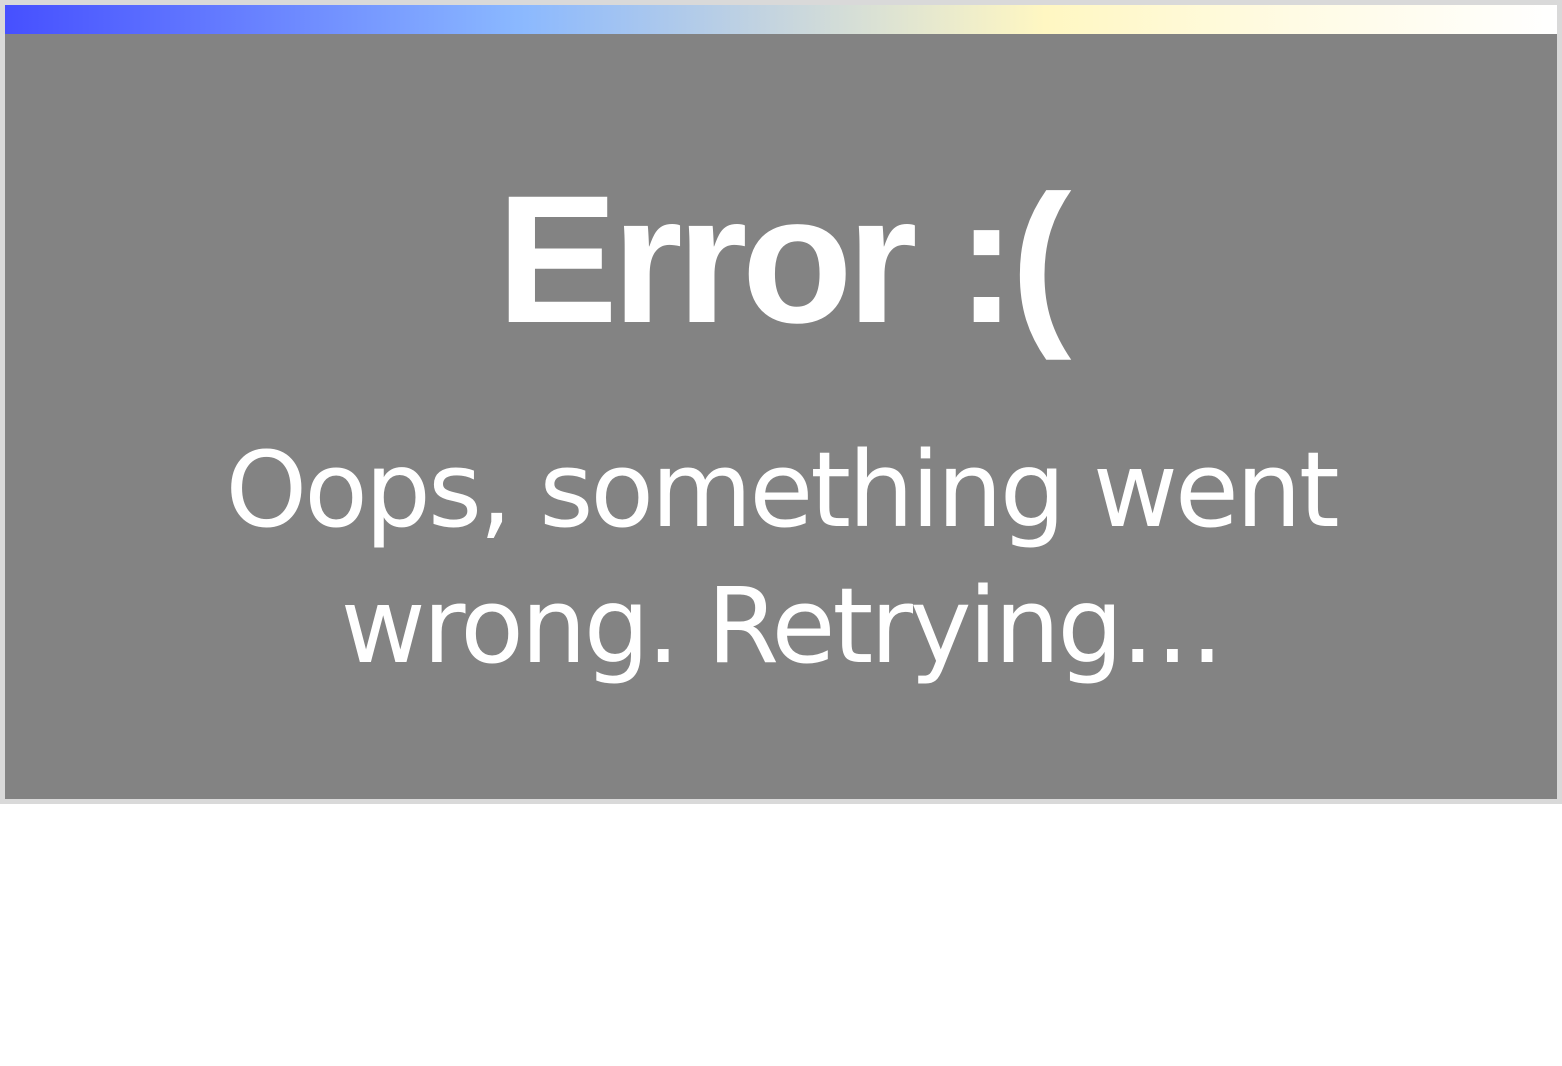 The width and height of the screenshot is (1562, 1066). I want to click on error-title: Error :(, so click(784, 259).